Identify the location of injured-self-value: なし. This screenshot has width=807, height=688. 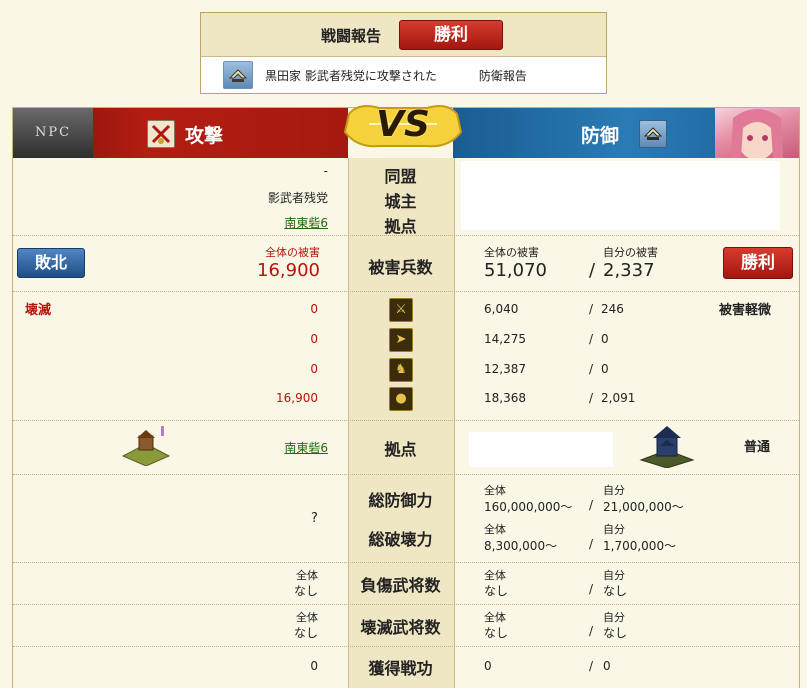
(615, 591).